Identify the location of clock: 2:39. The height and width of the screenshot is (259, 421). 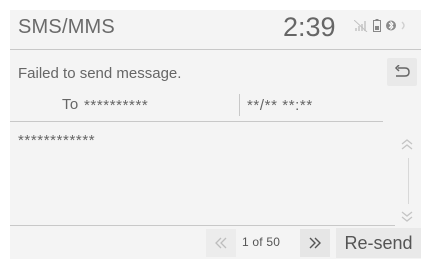
(309, 27).